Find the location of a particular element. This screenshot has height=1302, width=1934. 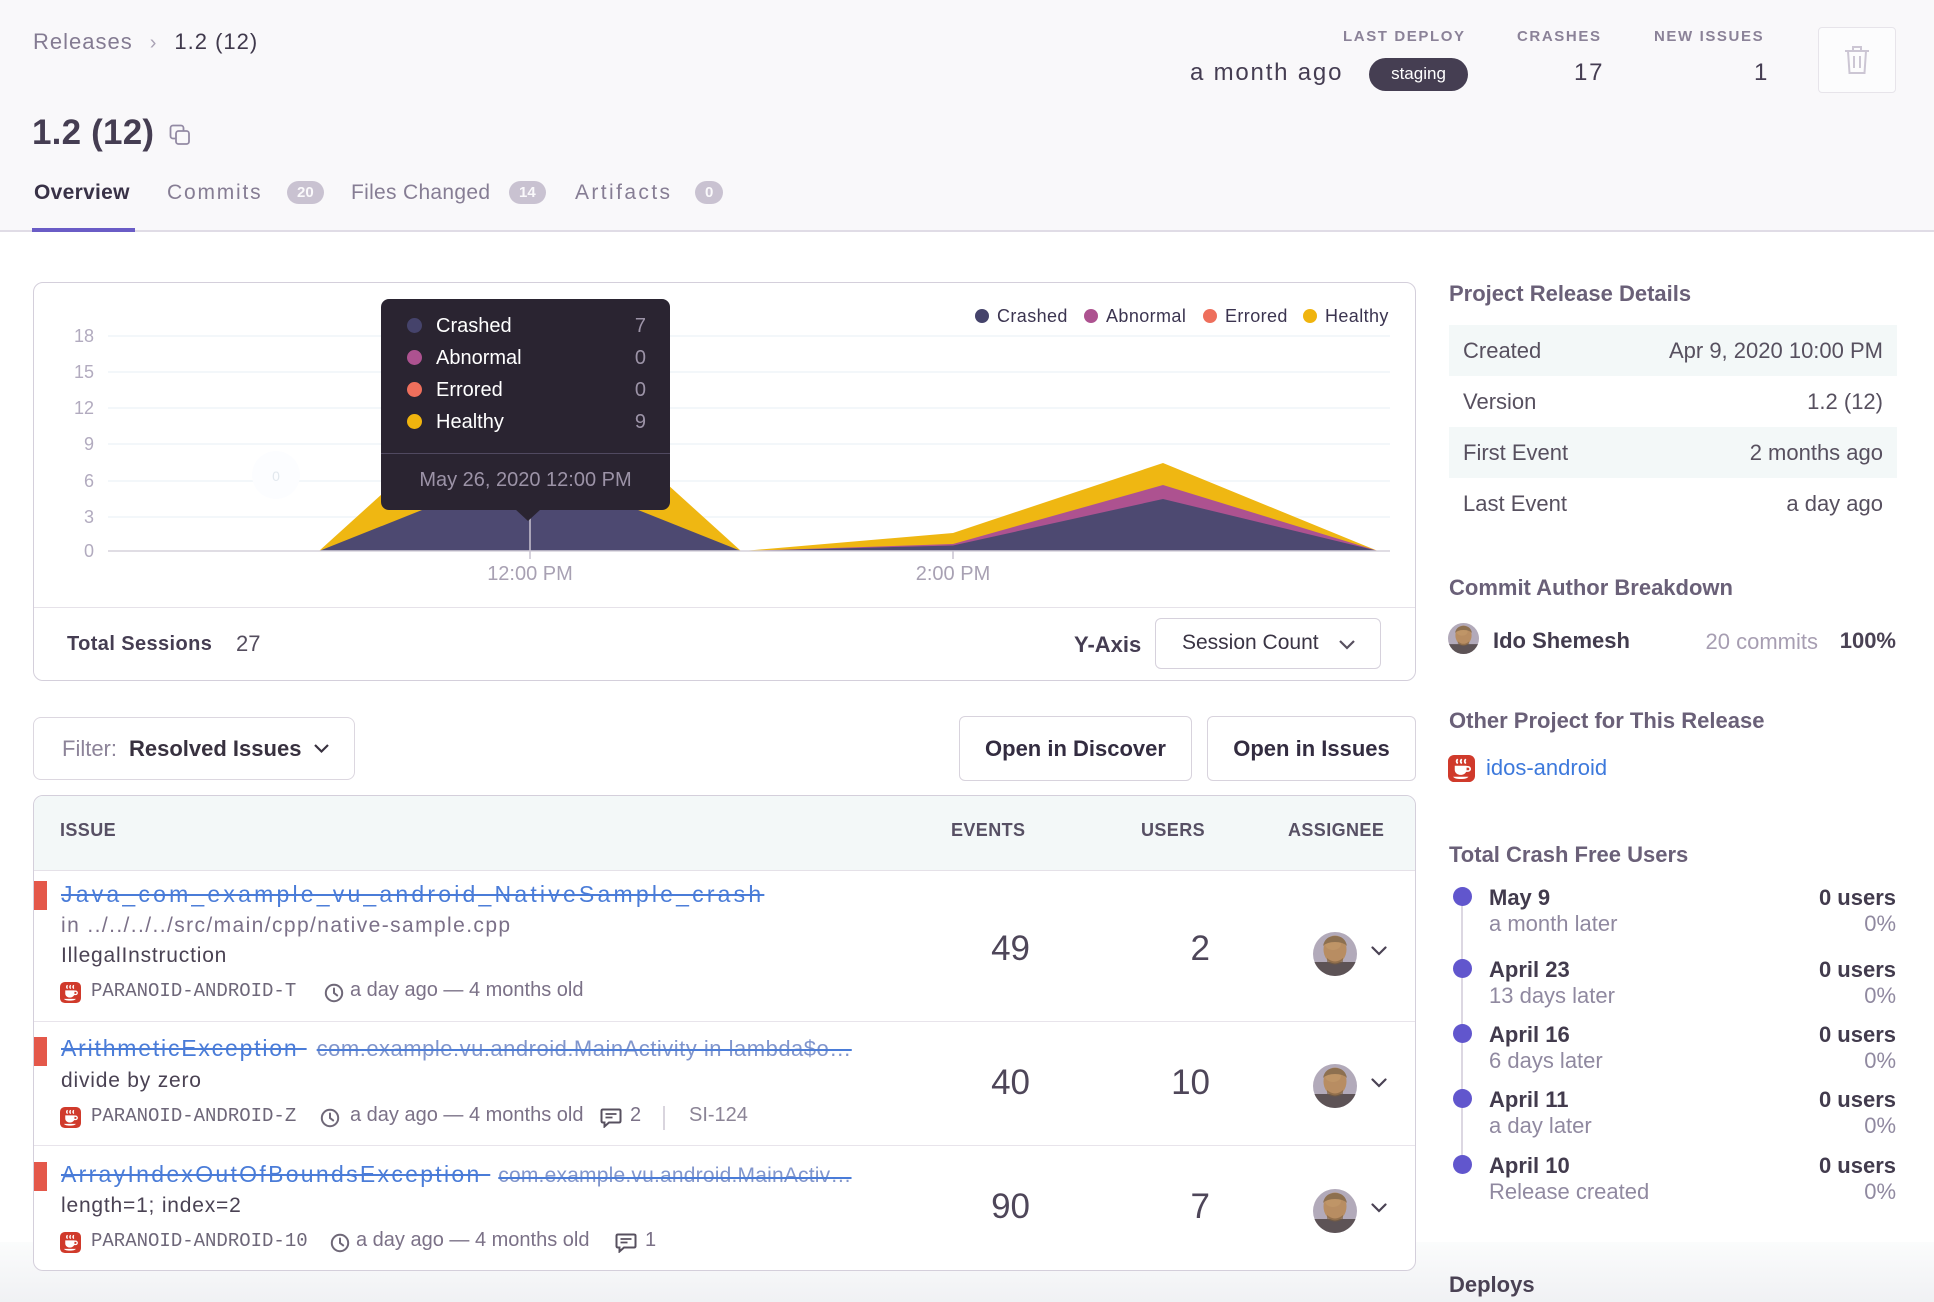

svg-text: 12 is located at coordinates (84, 408).